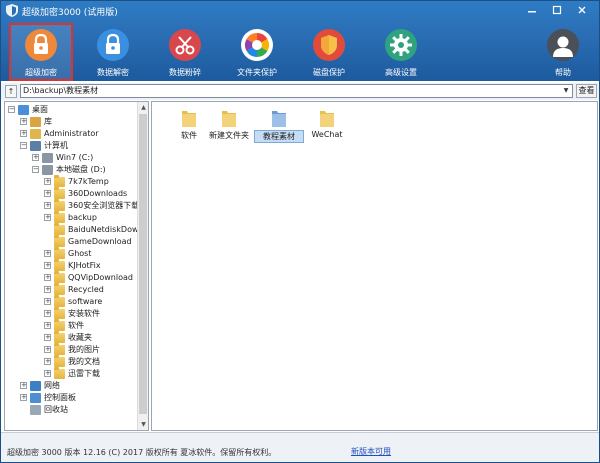  Describe the element at coordinates (532, 10) in the screenshot. I see `minimize-button` at that location.